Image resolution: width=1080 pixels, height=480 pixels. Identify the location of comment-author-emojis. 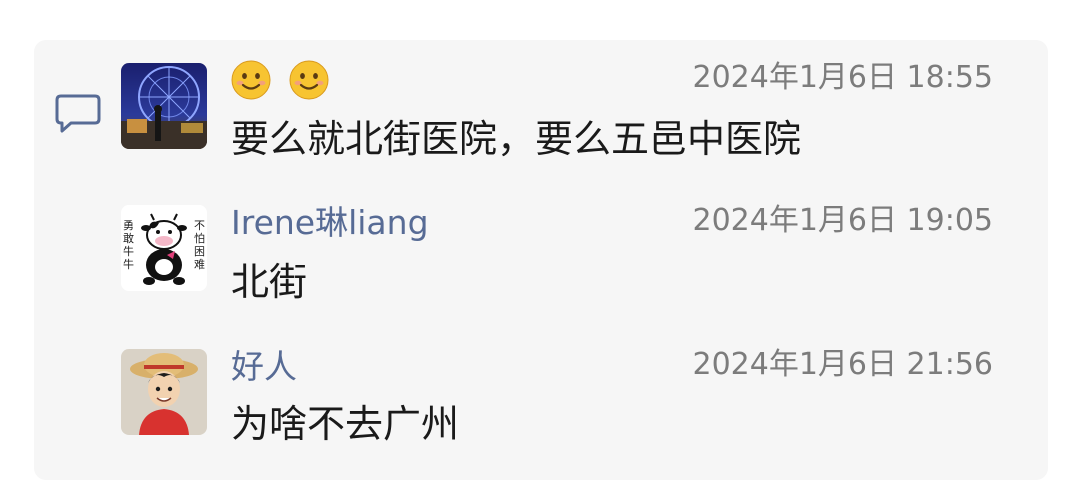
(289, 79).